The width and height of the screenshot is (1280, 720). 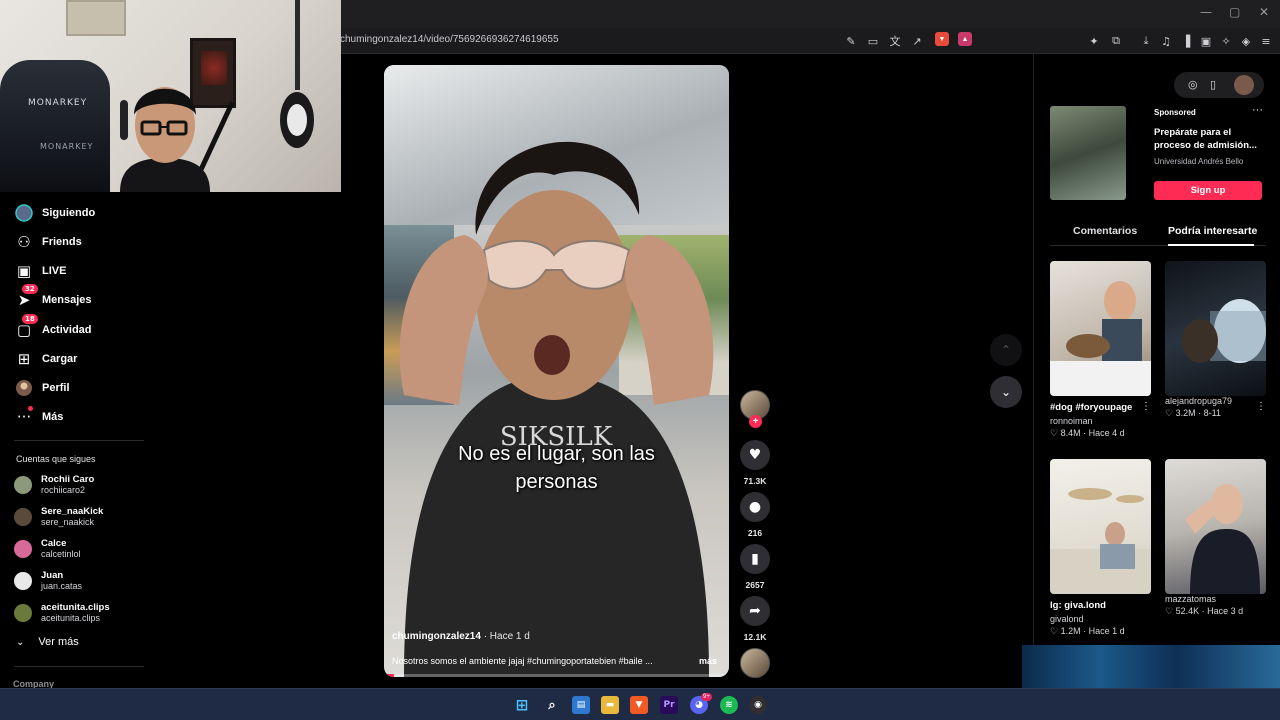 What do you see at coordinates (942, 39) in the screenshot?
I see `brave-shield-icon: ▼` at bounding box center [942, 39].